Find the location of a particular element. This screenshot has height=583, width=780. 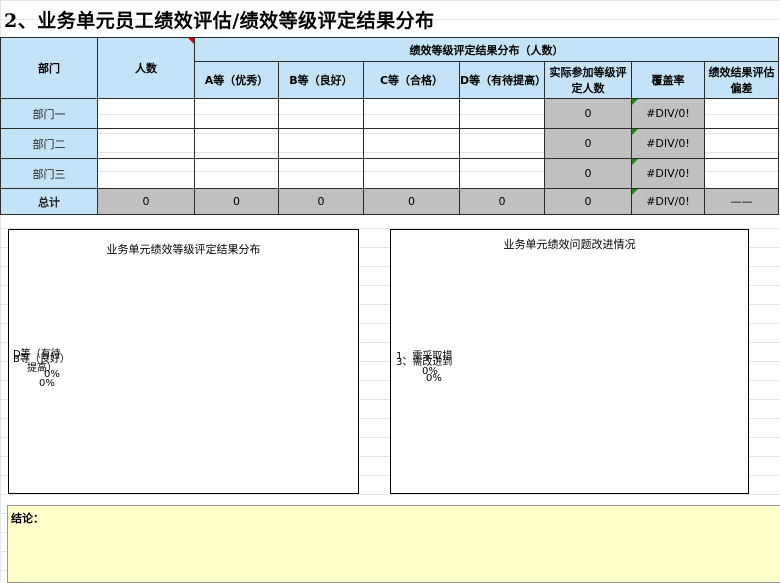

total-actual: 0 is located at coordinates (588, 201).